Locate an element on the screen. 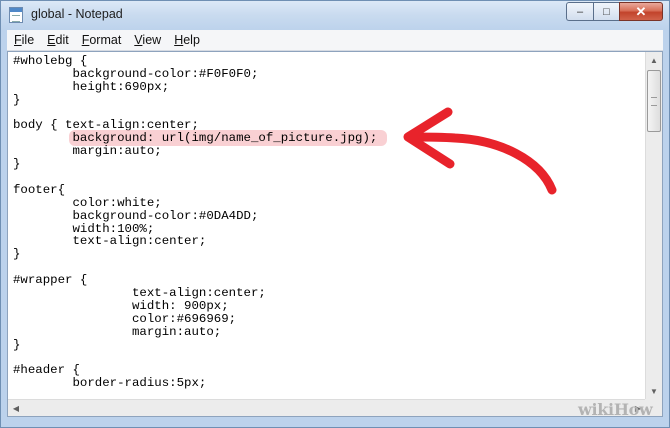 The width and height of the screenshot is (670, 428). maximize-icon: □ is located at coordinates (606, 11).